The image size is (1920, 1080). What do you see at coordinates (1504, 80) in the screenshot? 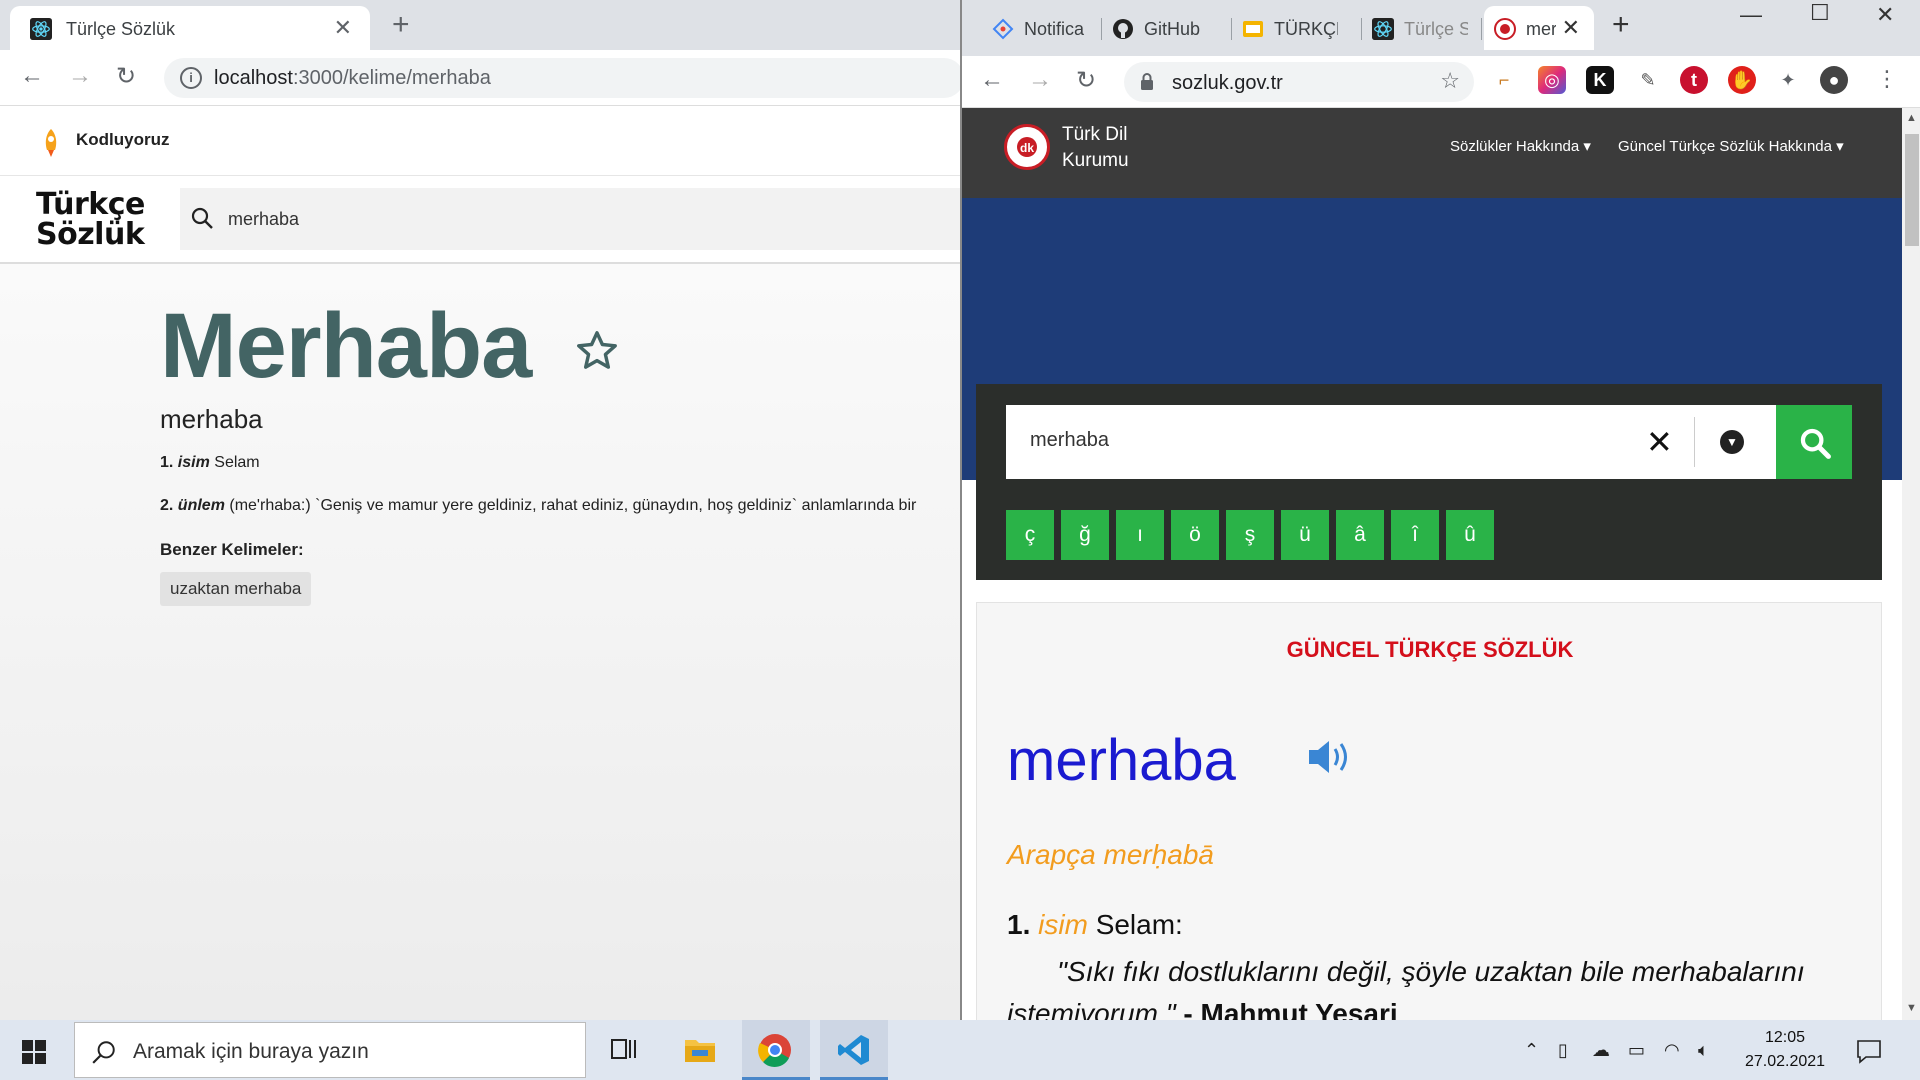
I see `extension-wood-icon: ⌐` at bounding box center [1504, 80].